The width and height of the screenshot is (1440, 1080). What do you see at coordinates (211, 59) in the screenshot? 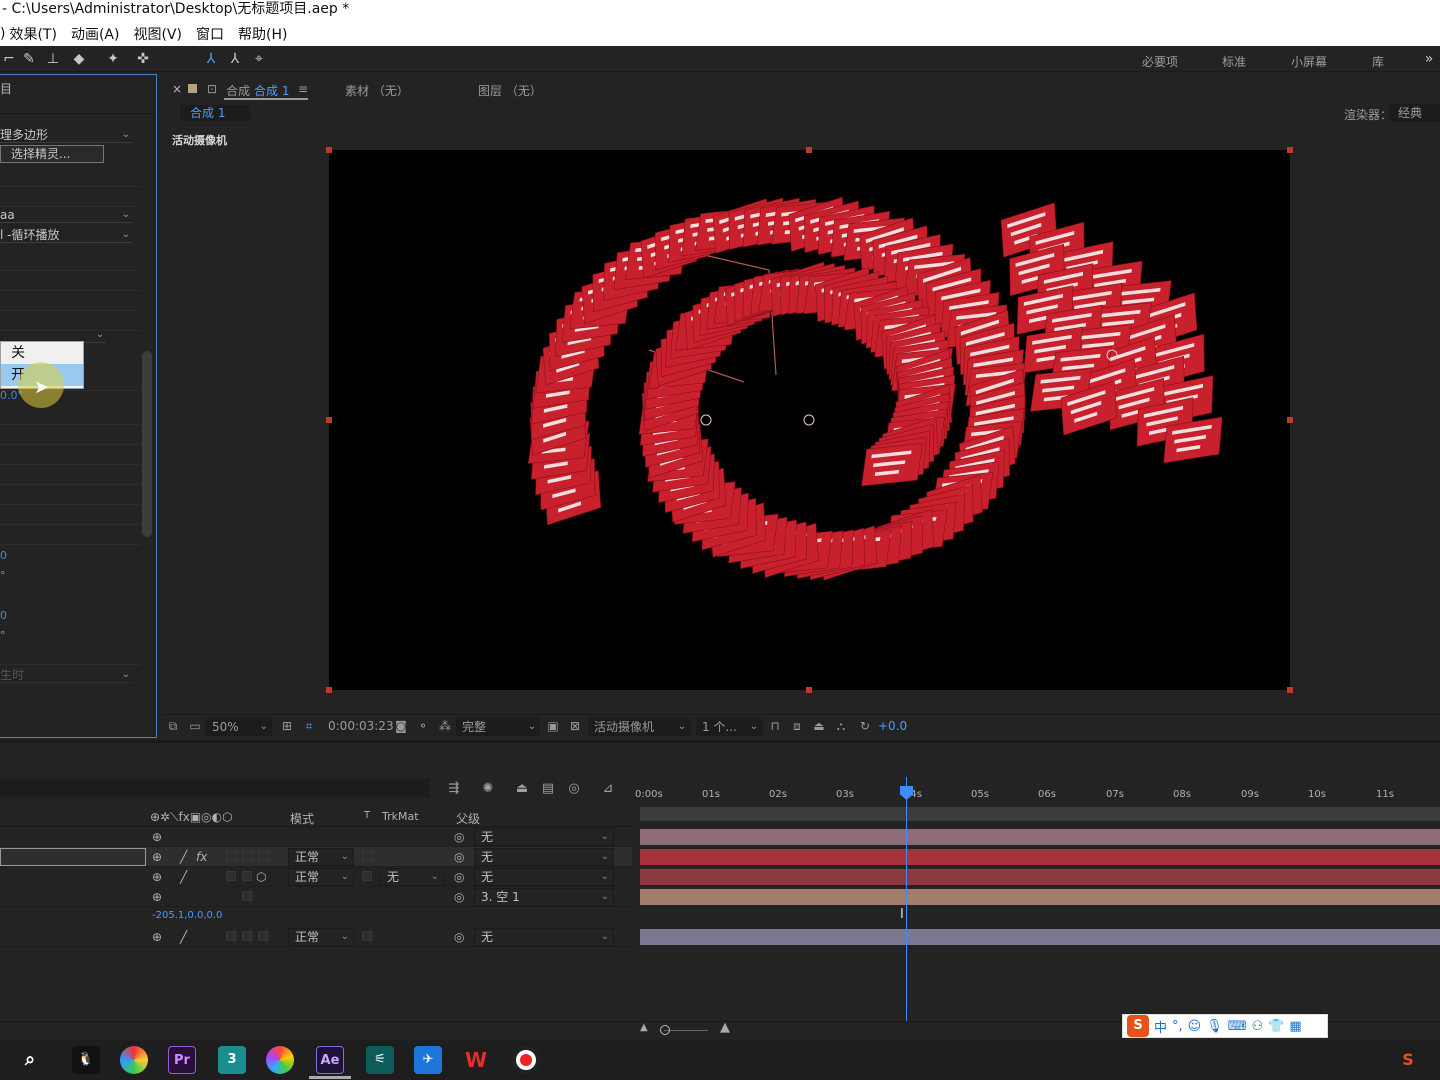
I see `local-axis-mode-icon: ⅄` at bounding box center [211, 59].